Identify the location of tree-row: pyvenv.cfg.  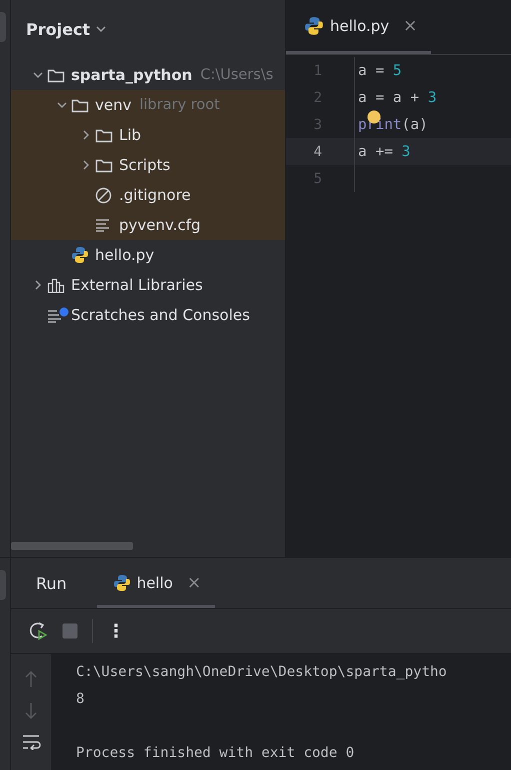
(148, 225).